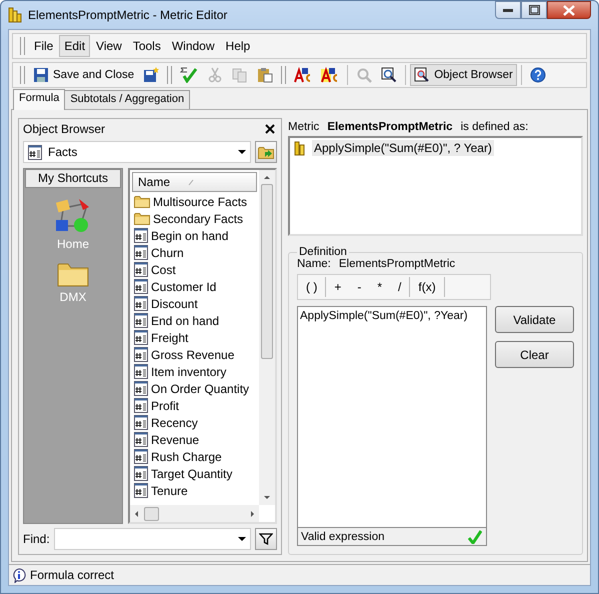  What do you see at coordinates (189, 75) in the screenshot?
I see `sum-check-icon` at bounding box center [189, 75].